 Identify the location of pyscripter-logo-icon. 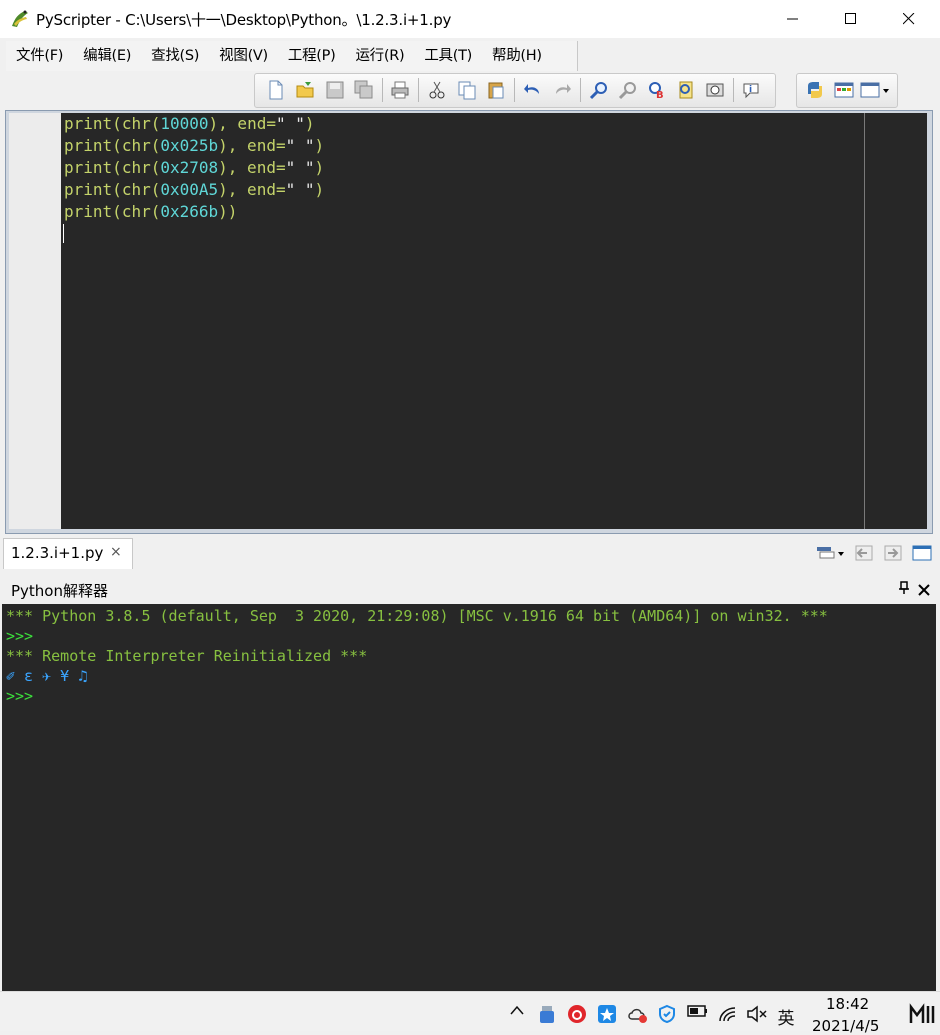
(20, 19).